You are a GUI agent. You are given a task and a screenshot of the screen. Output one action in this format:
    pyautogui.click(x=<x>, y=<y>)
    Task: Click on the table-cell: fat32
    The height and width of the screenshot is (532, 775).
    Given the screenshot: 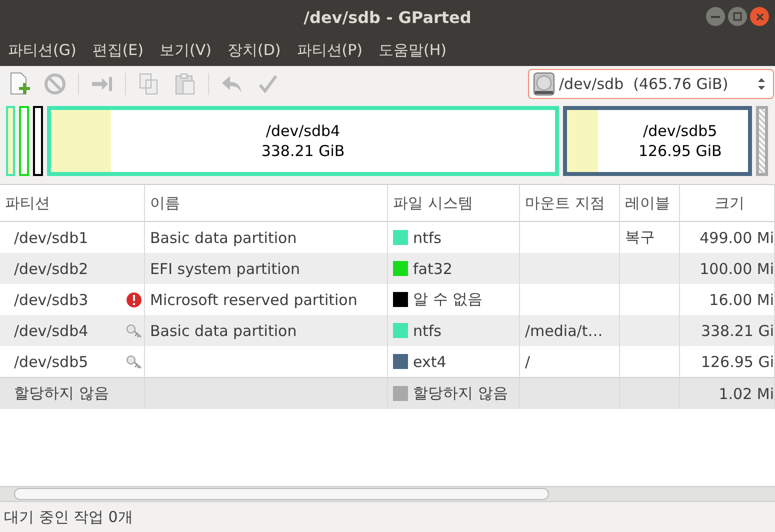 What is the action you would take?
    pyautogui.click(x=432, y=269)
    